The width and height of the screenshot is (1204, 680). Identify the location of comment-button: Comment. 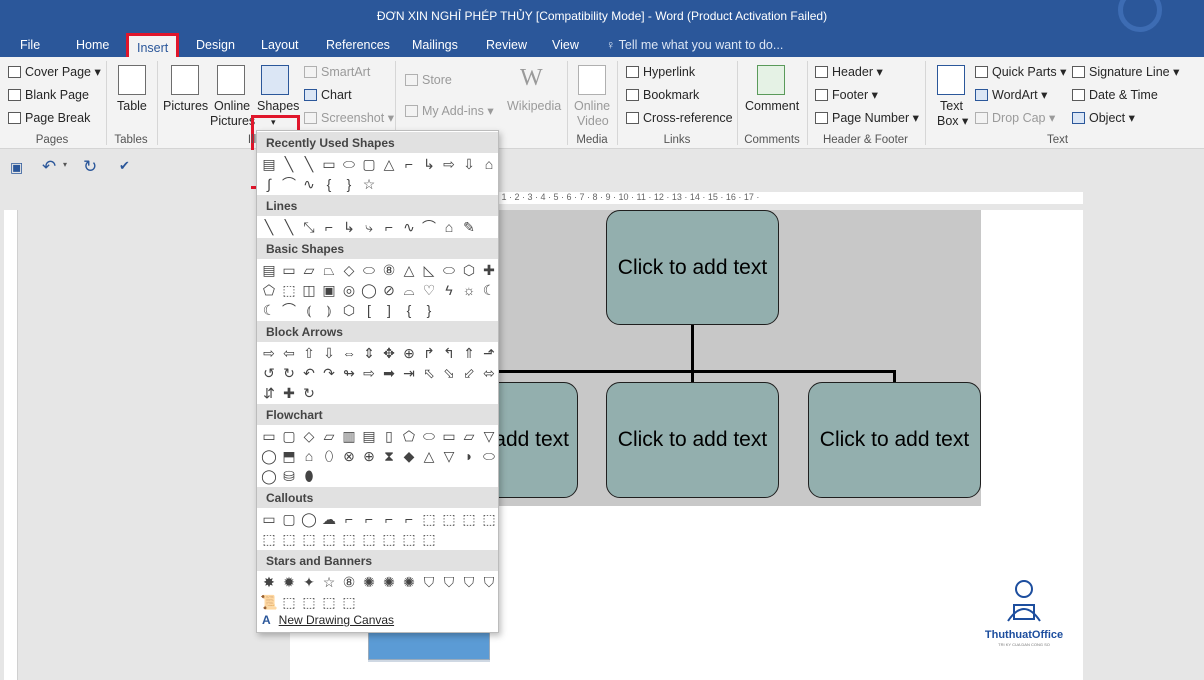
(772, 106).